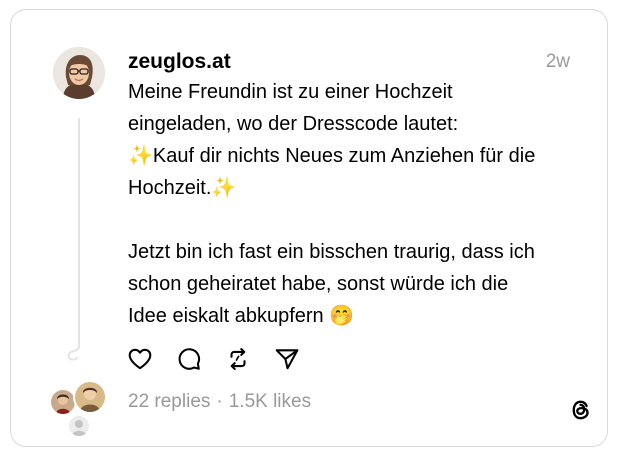  What do you see at coordinates (140, 359) in the screenshot?
I see `heart-icon` at bounding box center [140, 359].